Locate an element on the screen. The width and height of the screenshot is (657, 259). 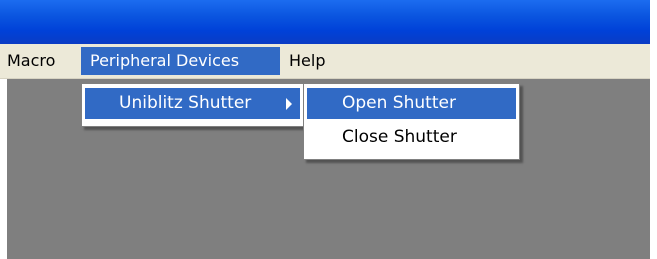
uniblitz-shutter-submenu: Open Shutter Close Shutter is located at coordinates (411, 121).